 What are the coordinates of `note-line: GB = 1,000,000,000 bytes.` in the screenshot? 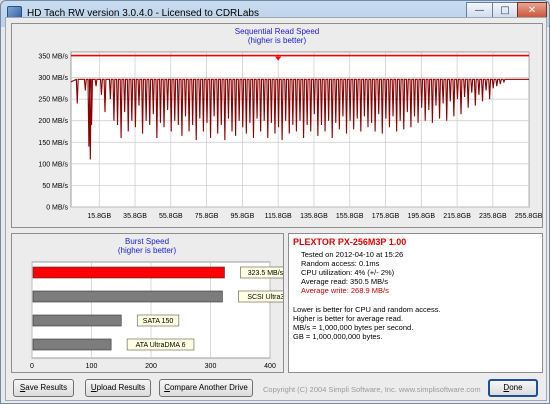 It's located at (338, 336).